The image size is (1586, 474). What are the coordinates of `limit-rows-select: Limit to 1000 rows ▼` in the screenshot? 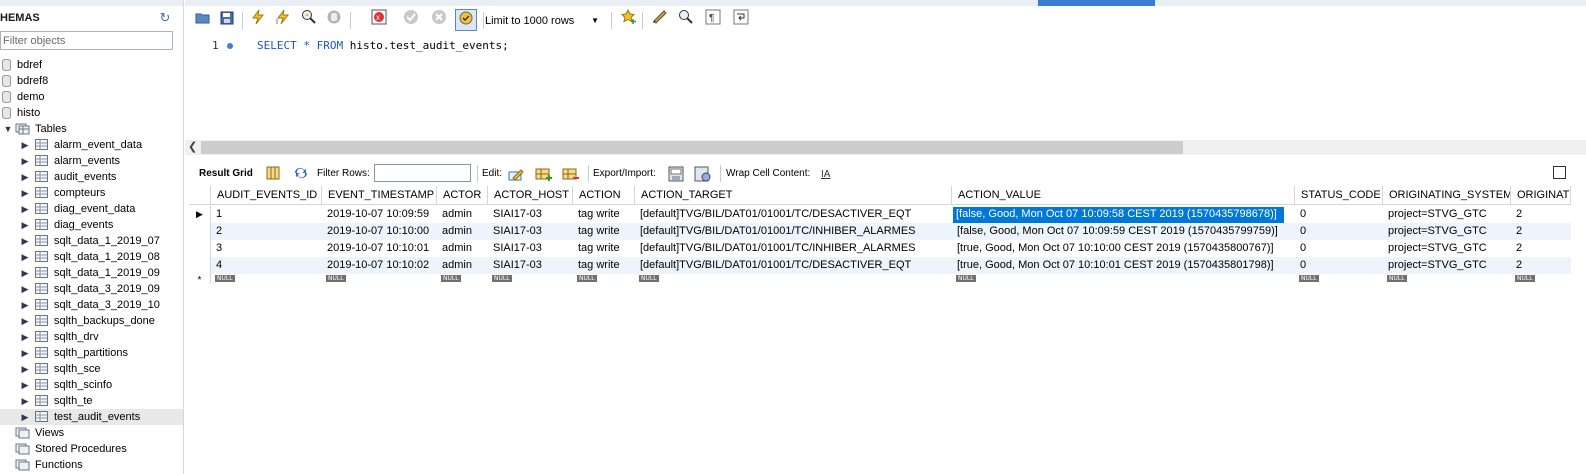 It's located at (543, 20).